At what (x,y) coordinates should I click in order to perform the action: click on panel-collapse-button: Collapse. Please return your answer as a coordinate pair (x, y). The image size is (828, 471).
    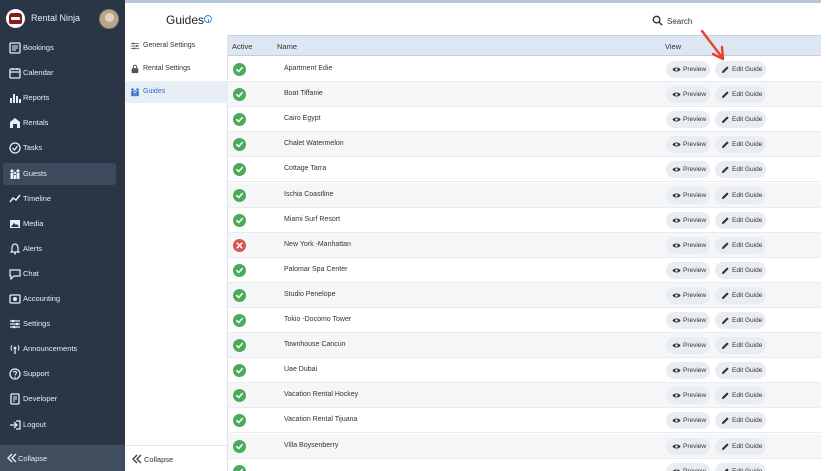
    Looking at the image, I should click on (176, 458).